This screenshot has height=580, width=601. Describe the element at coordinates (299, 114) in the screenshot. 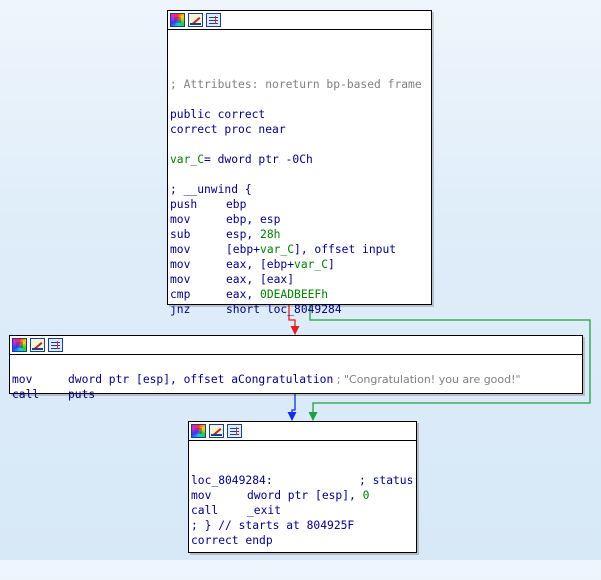

I see `public-decl: public correct` at that location.